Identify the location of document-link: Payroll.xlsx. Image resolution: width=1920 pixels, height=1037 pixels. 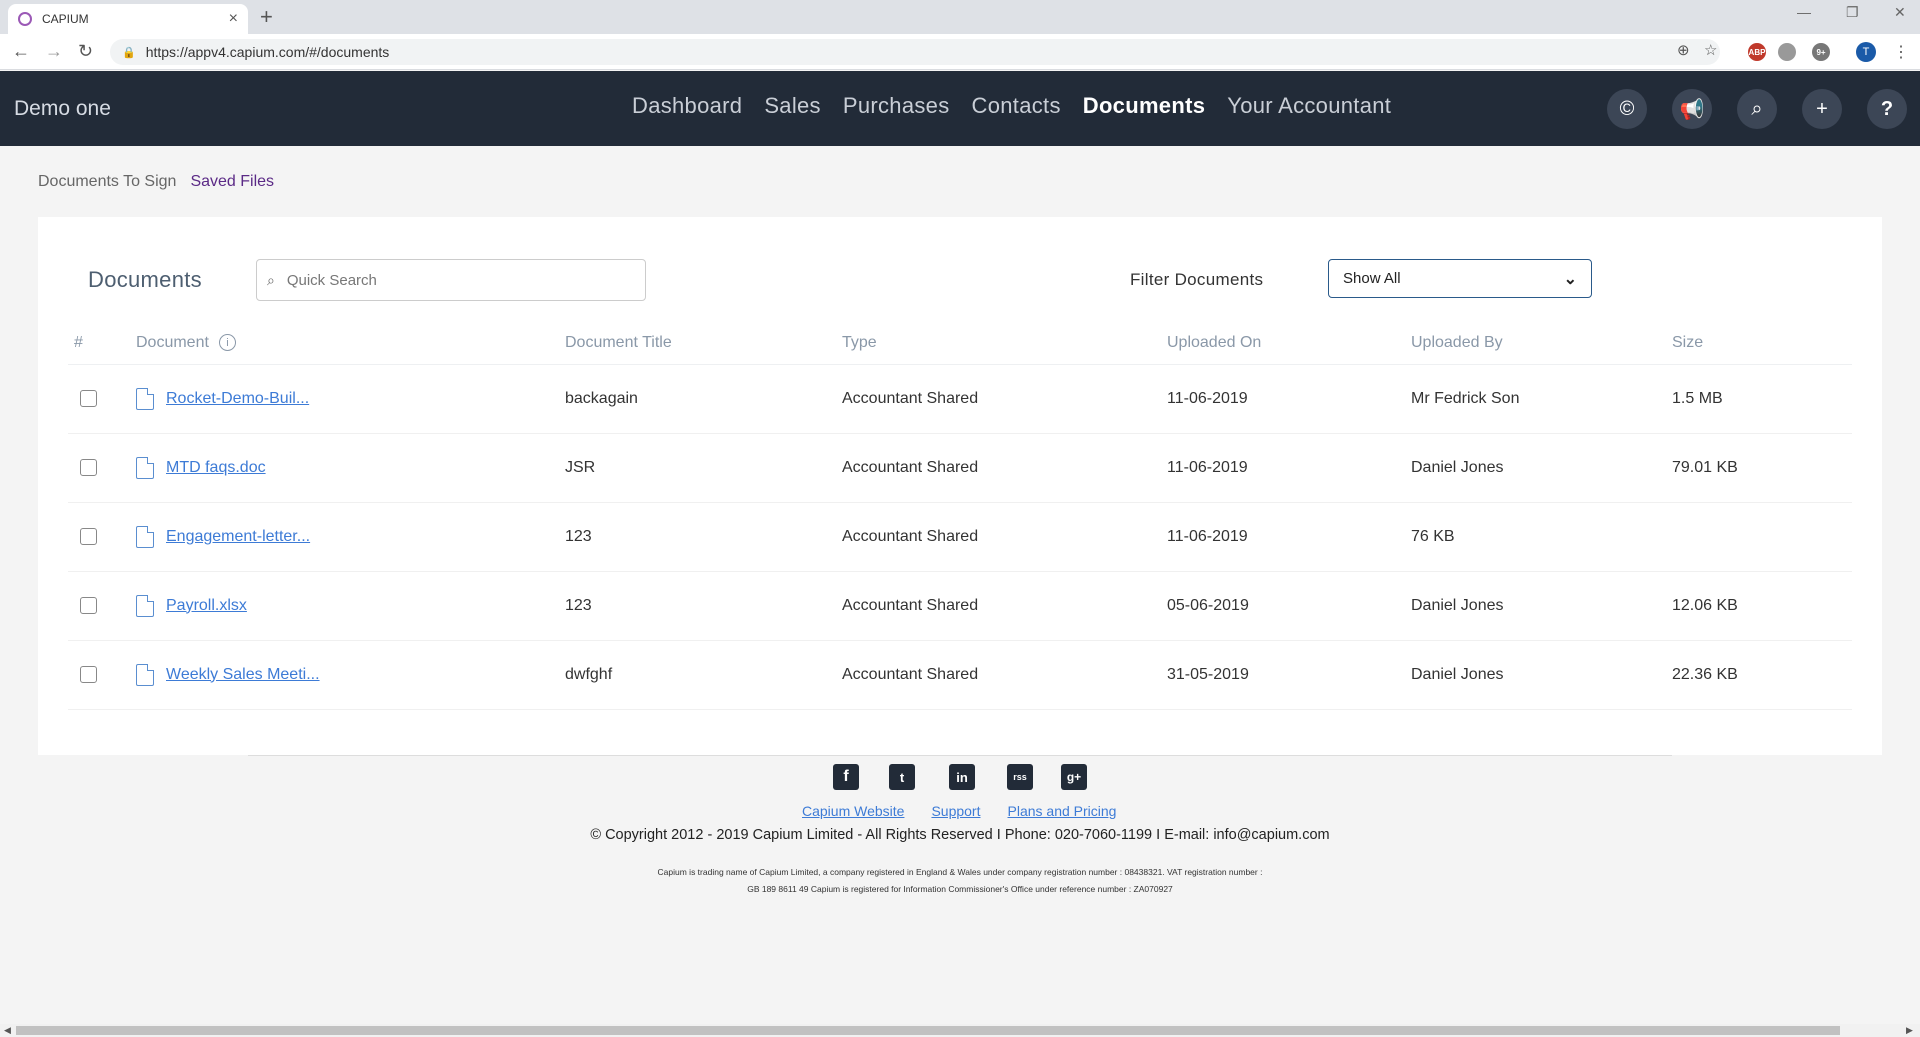
(206, 606).